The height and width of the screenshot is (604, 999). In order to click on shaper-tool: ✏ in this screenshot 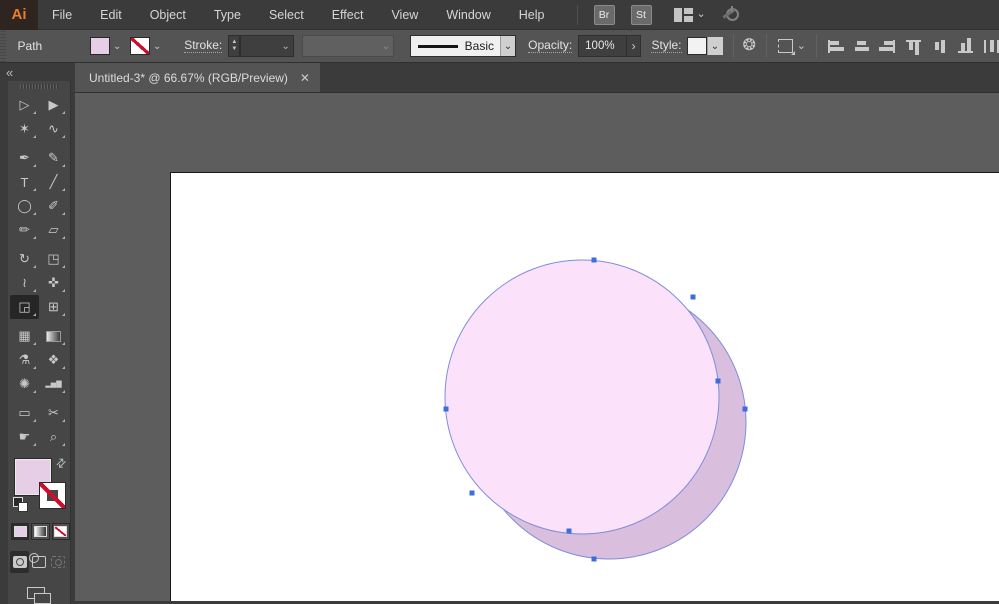, I will do `click(24, 230)`.